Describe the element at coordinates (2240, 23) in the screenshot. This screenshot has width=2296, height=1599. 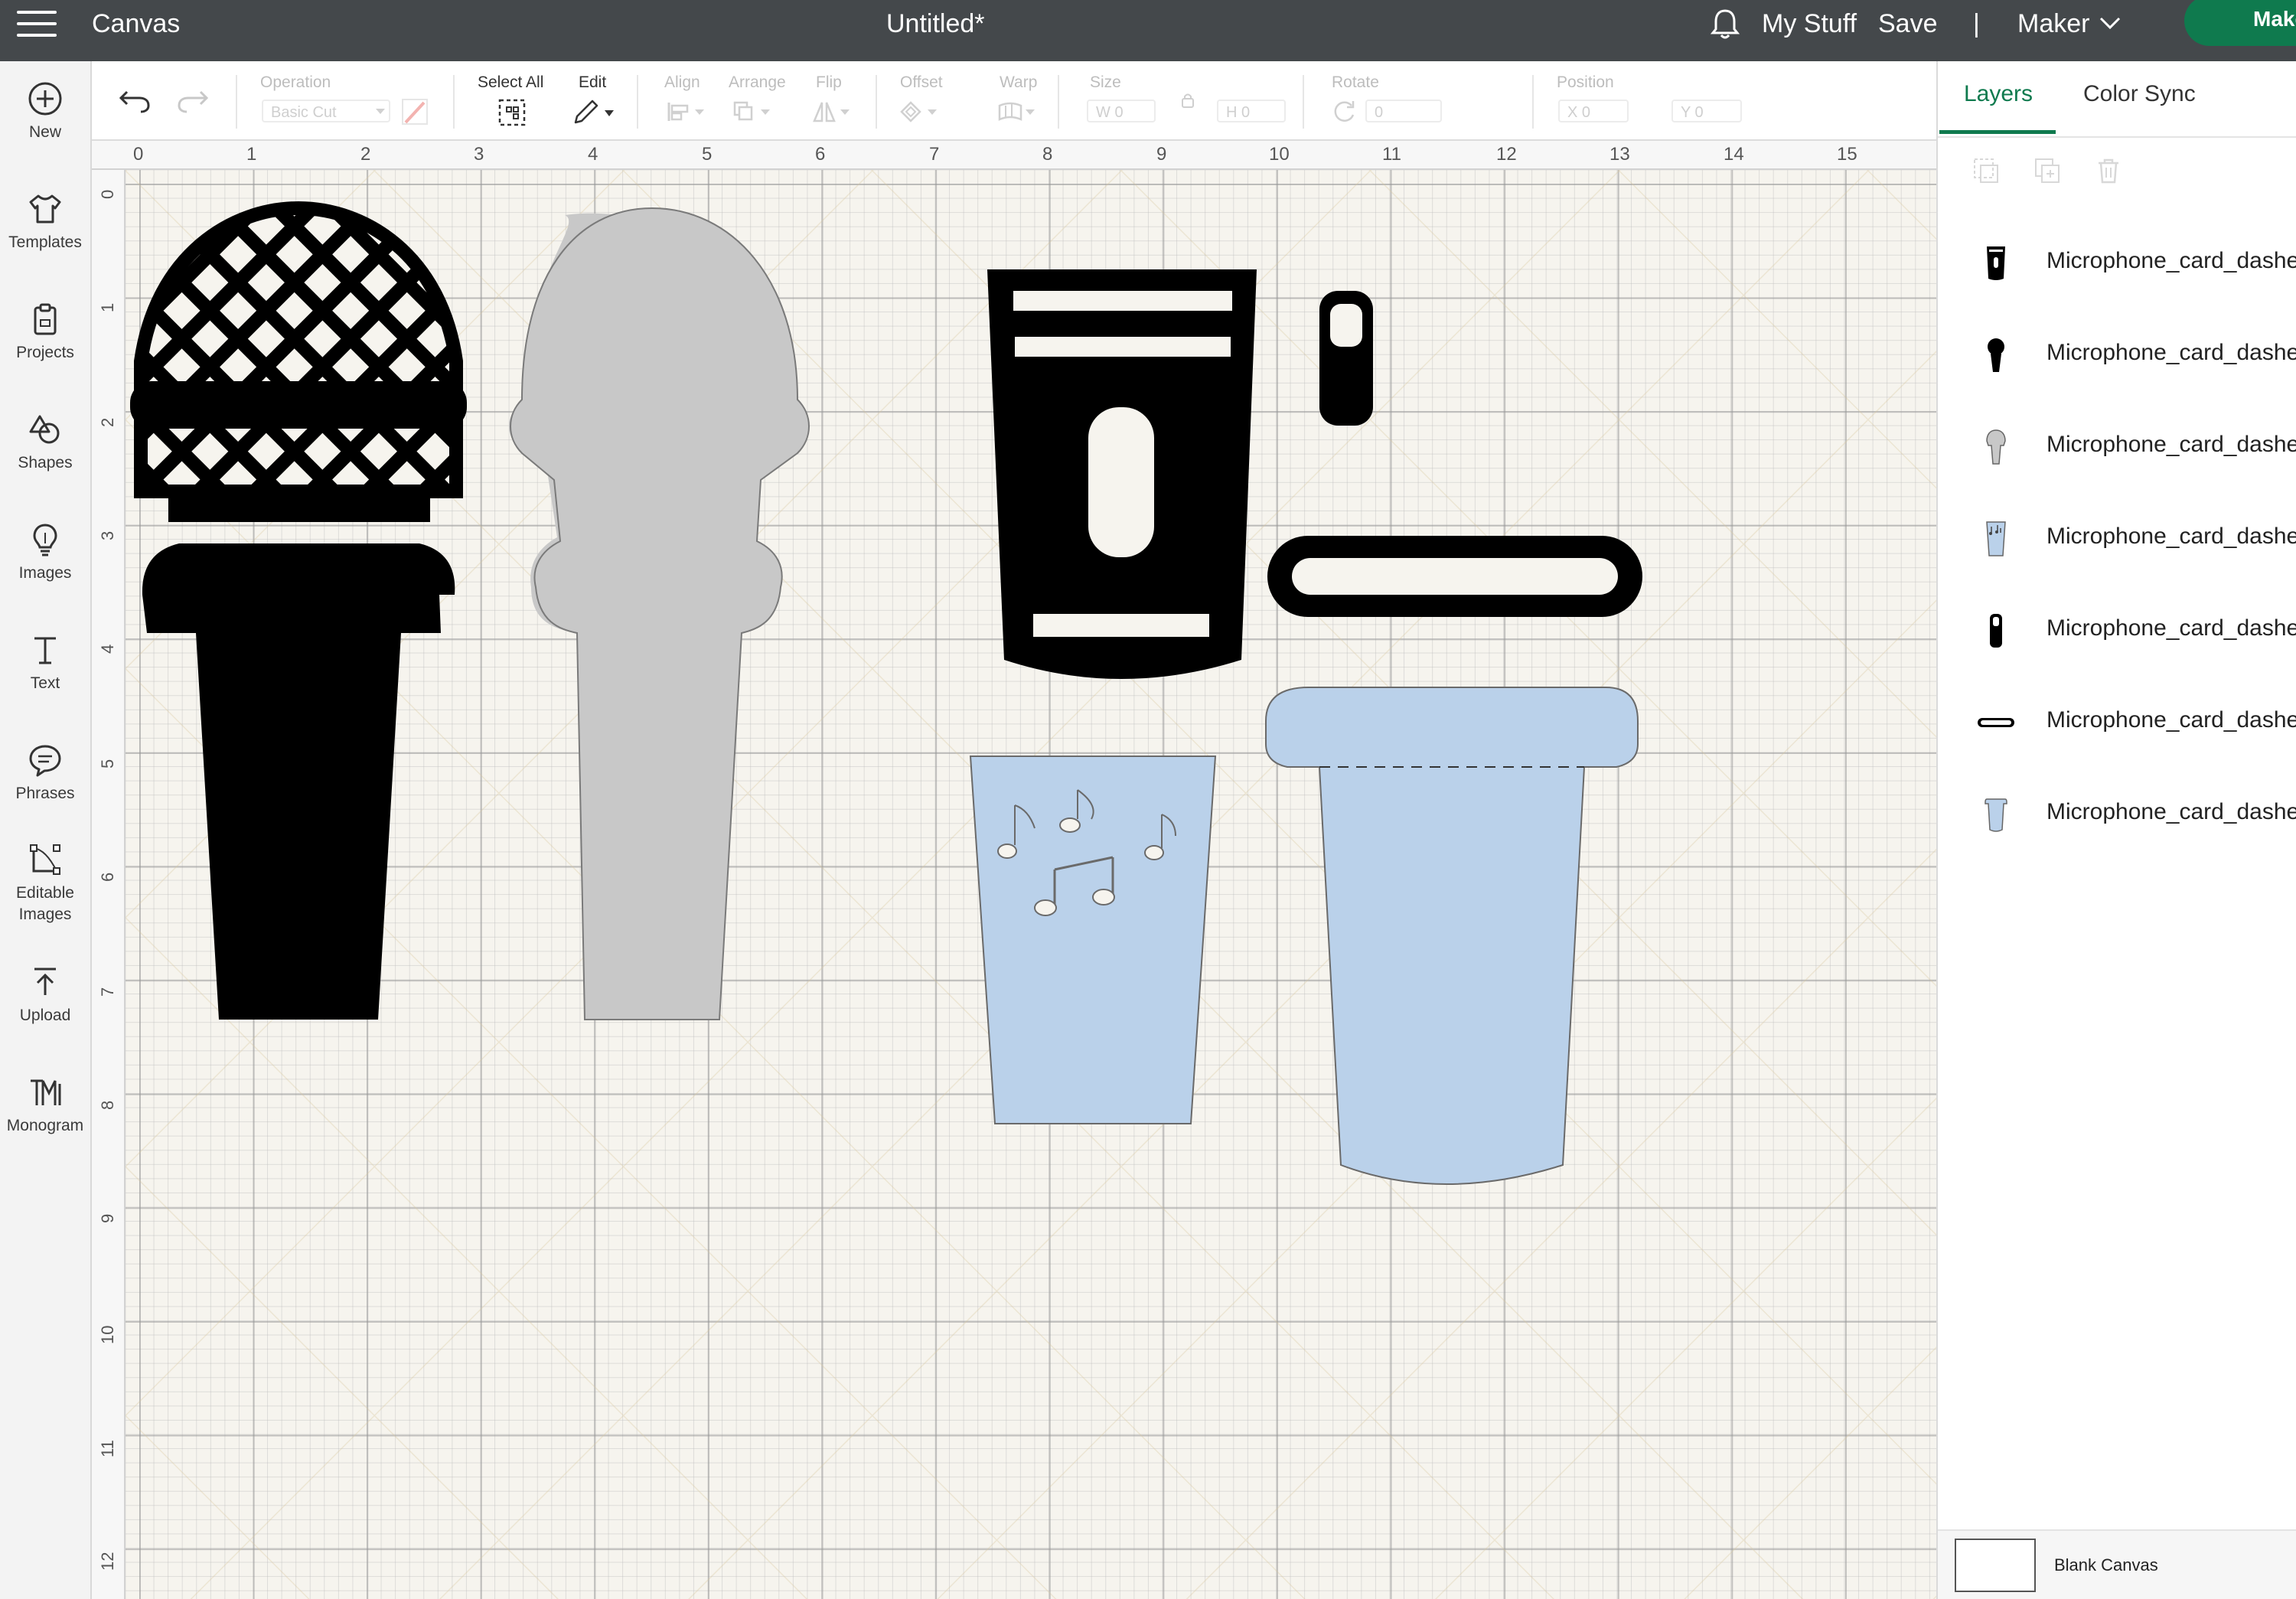
I see `make-button: Make` at that location.